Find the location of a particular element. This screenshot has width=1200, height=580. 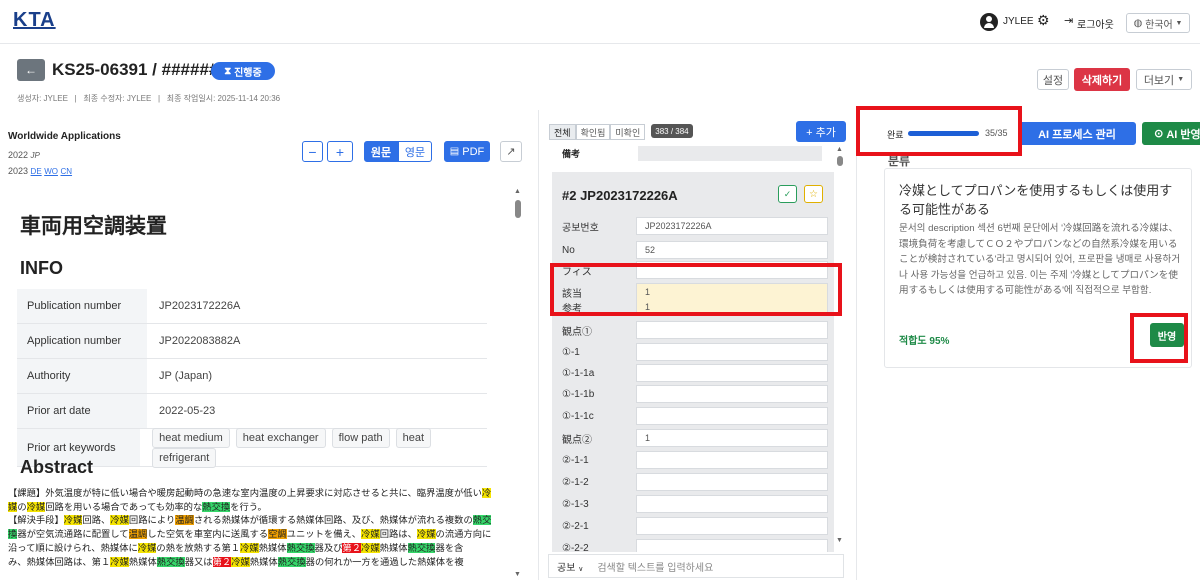

family-link: DE is located at coordinates (36, 171).